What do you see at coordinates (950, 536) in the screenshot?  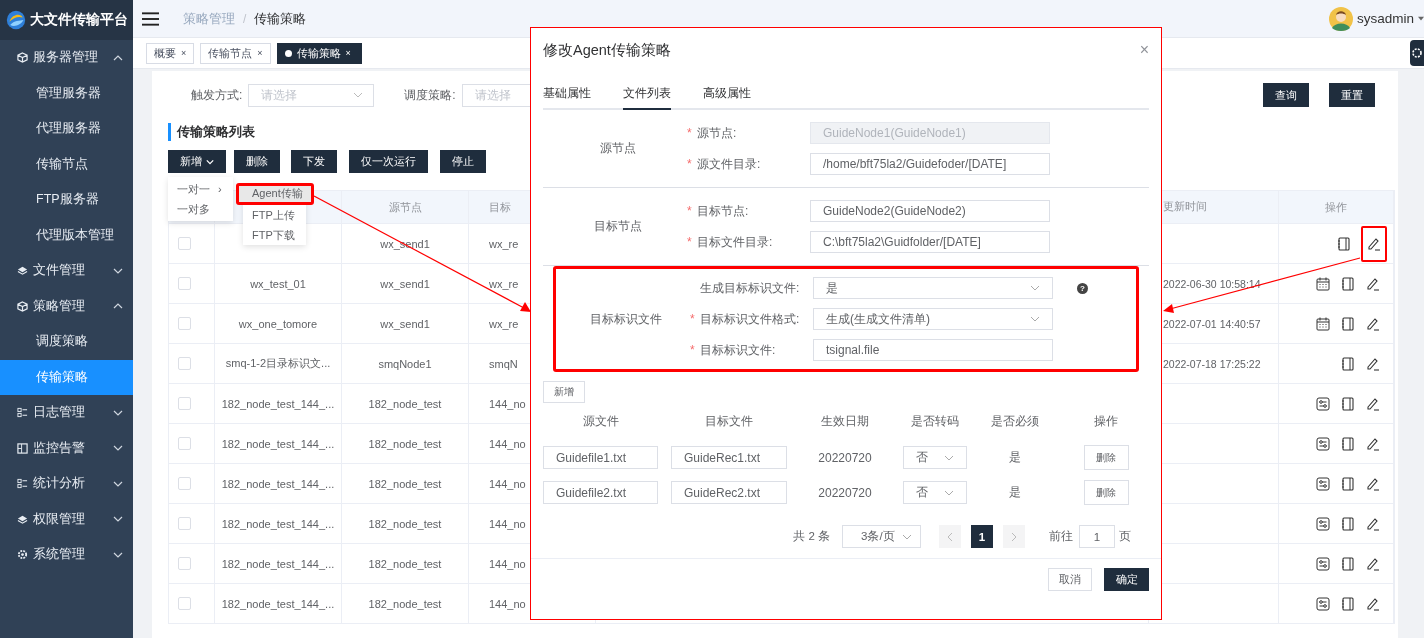 I see `chevron-left-icon` at bounding box center [950, 536].